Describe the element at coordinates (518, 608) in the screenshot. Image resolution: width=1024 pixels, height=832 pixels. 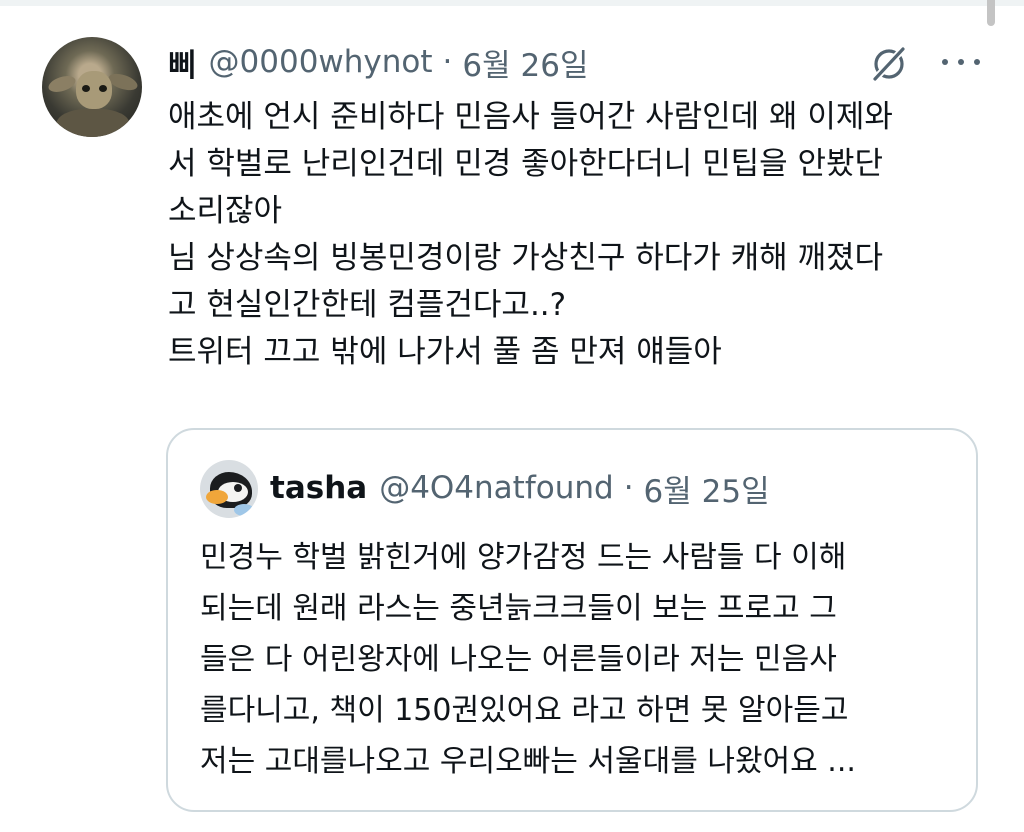
I see `quoted-line: 되는데 원래 라스는 중년늙크크들이 보는 프로고 그` at that location.